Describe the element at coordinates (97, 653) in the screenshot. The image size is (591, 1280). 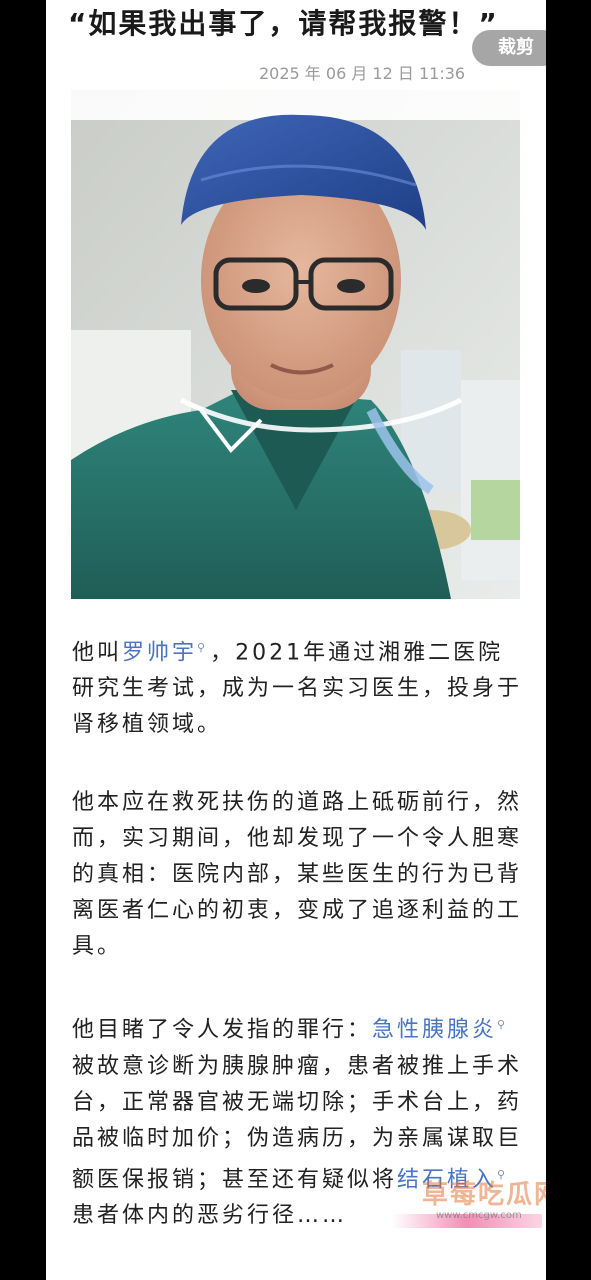
I see `paragraph-1-before: 他叫` at that location.